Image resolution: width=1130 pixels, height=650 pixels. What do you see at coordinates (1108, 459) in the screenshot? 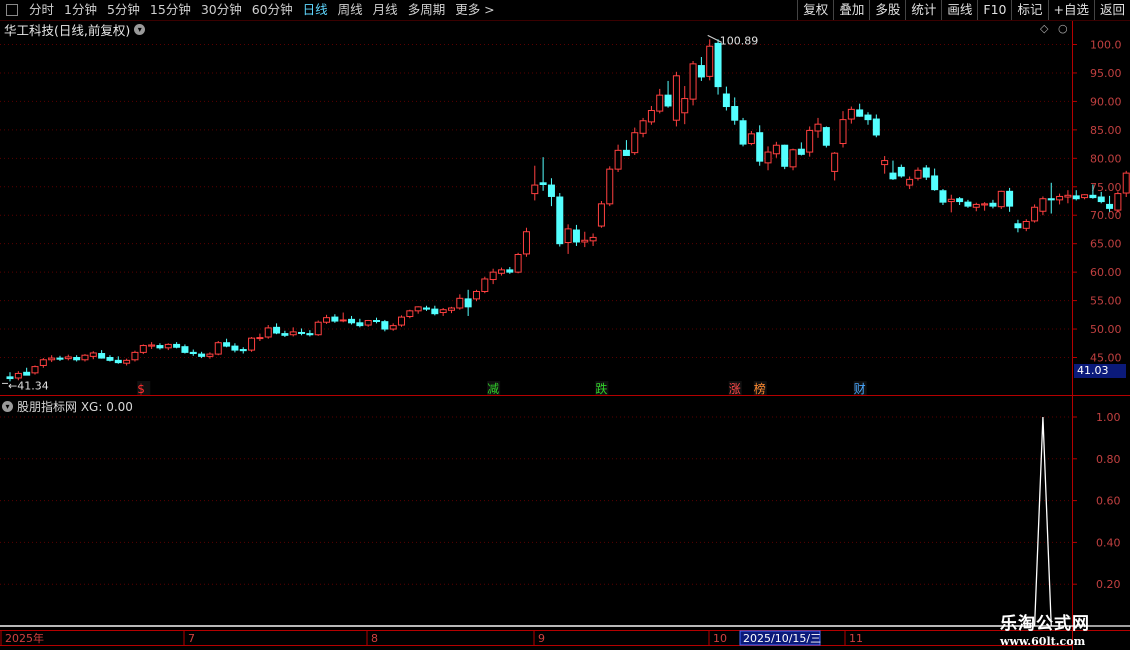
I see `y-tick-label: 0.80` at bounding box center [1108, 459].